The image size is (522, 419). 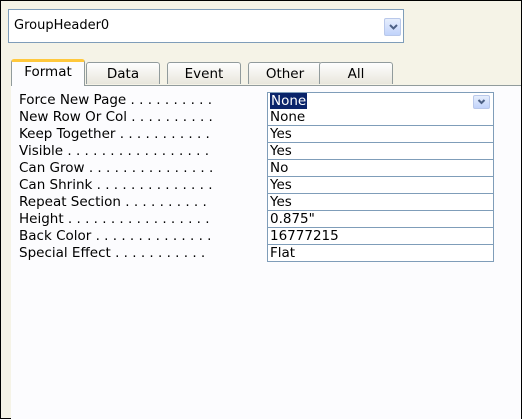 I want to click on property-label: New Row Or Col . . . . . . . . . ., so click(x=116, y=117).